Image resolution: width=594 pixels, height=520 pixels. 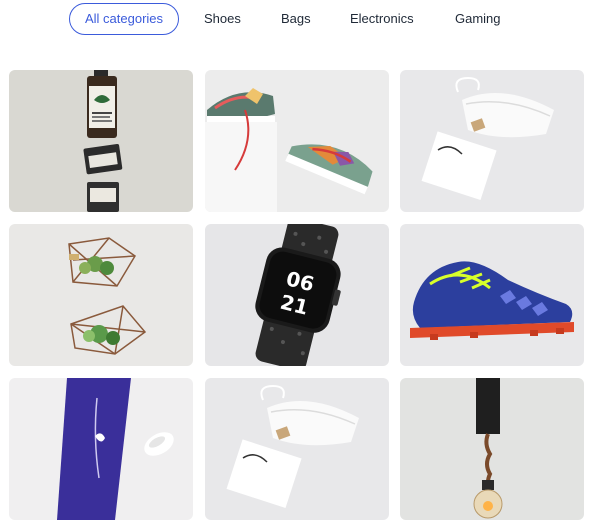 I want to click on filter-shoes: Shoes, so click(x=222, y=19).